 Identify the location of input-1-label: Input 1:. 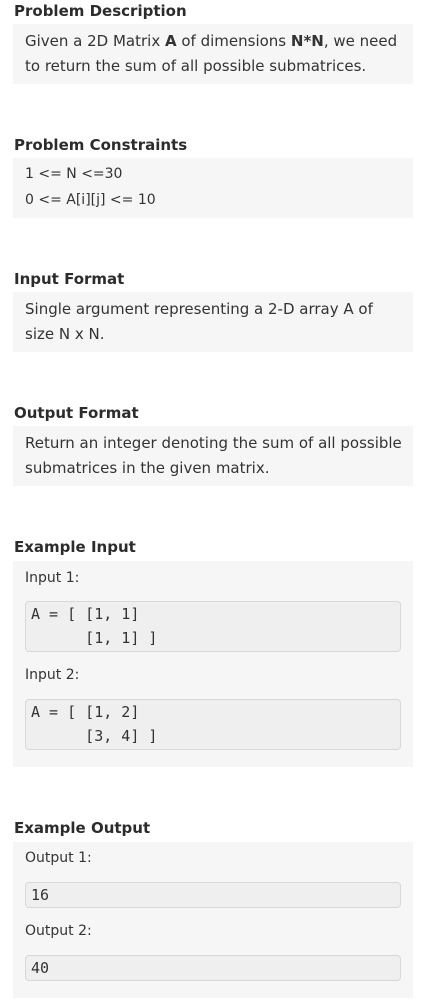
(52, 578).